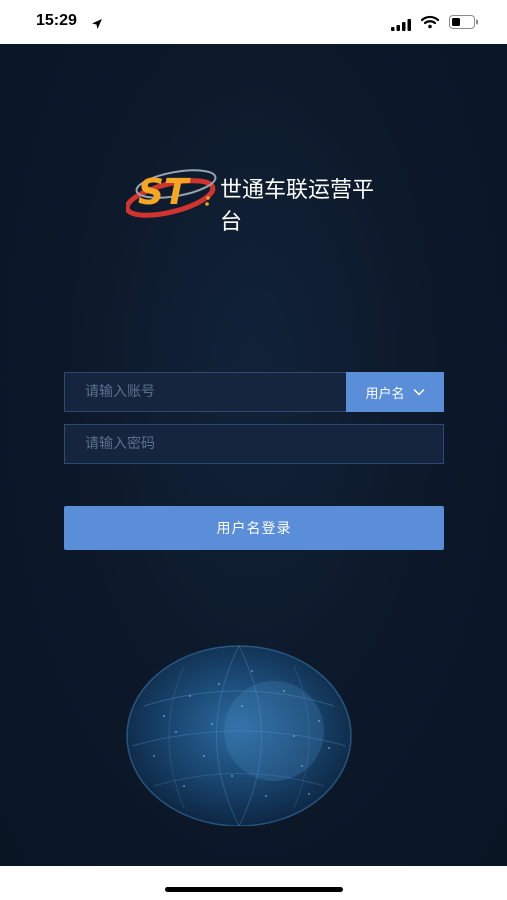  Describe the element at coordinates (254, 889) in the screenshot. I see `home-indicator` at that location.